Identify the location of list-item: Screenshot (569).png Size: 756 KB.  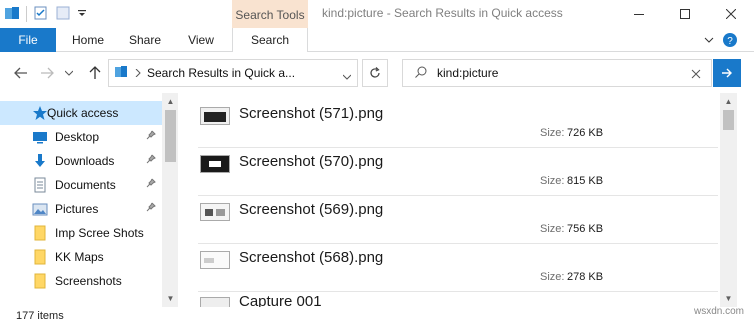
(458, 219).